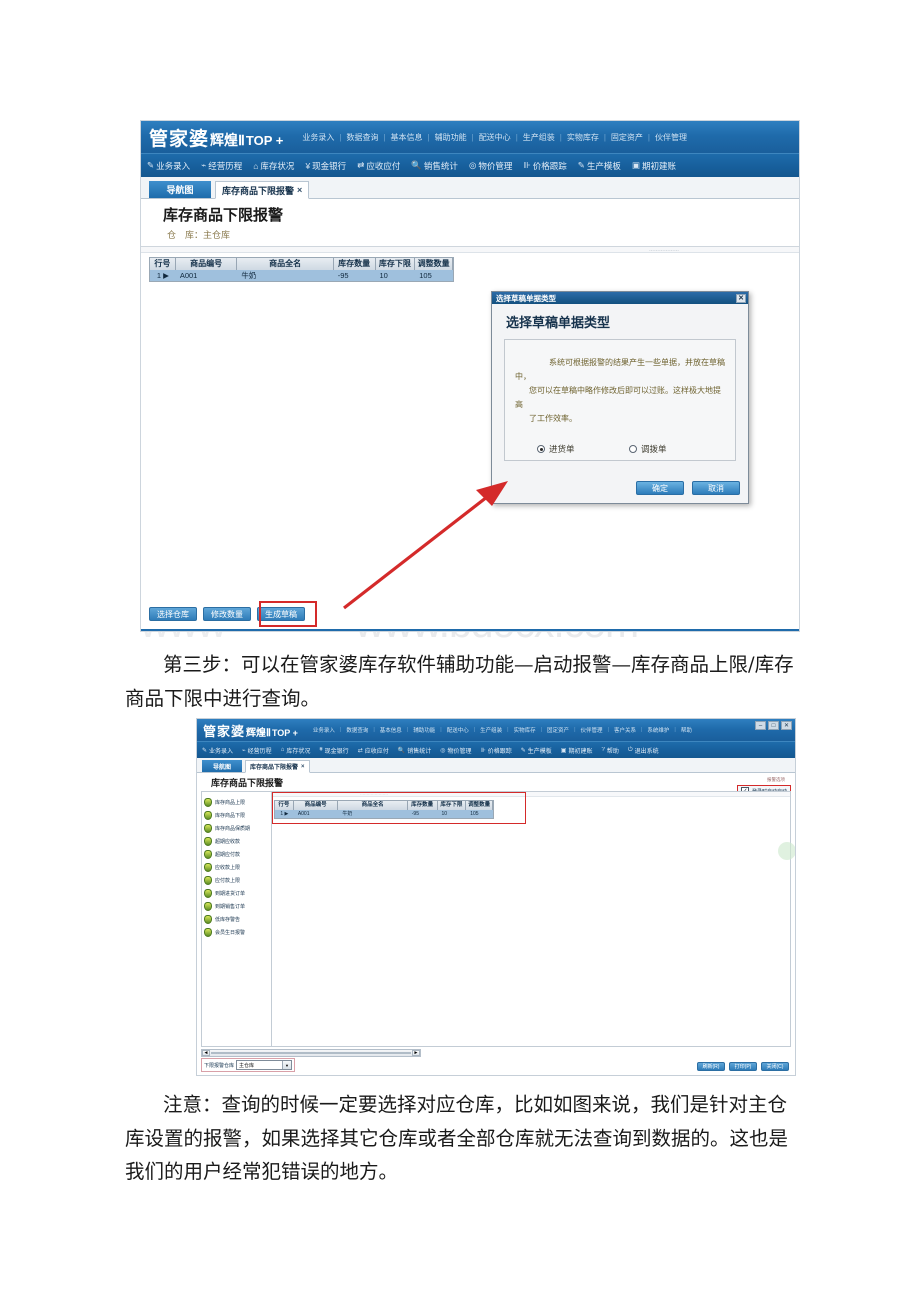 This screenshot has width=920, height=1302. What do you see at coordinates (355, 275) in the screenshot?
I see `cell-qty: -95` at bounding box center [355, 275].